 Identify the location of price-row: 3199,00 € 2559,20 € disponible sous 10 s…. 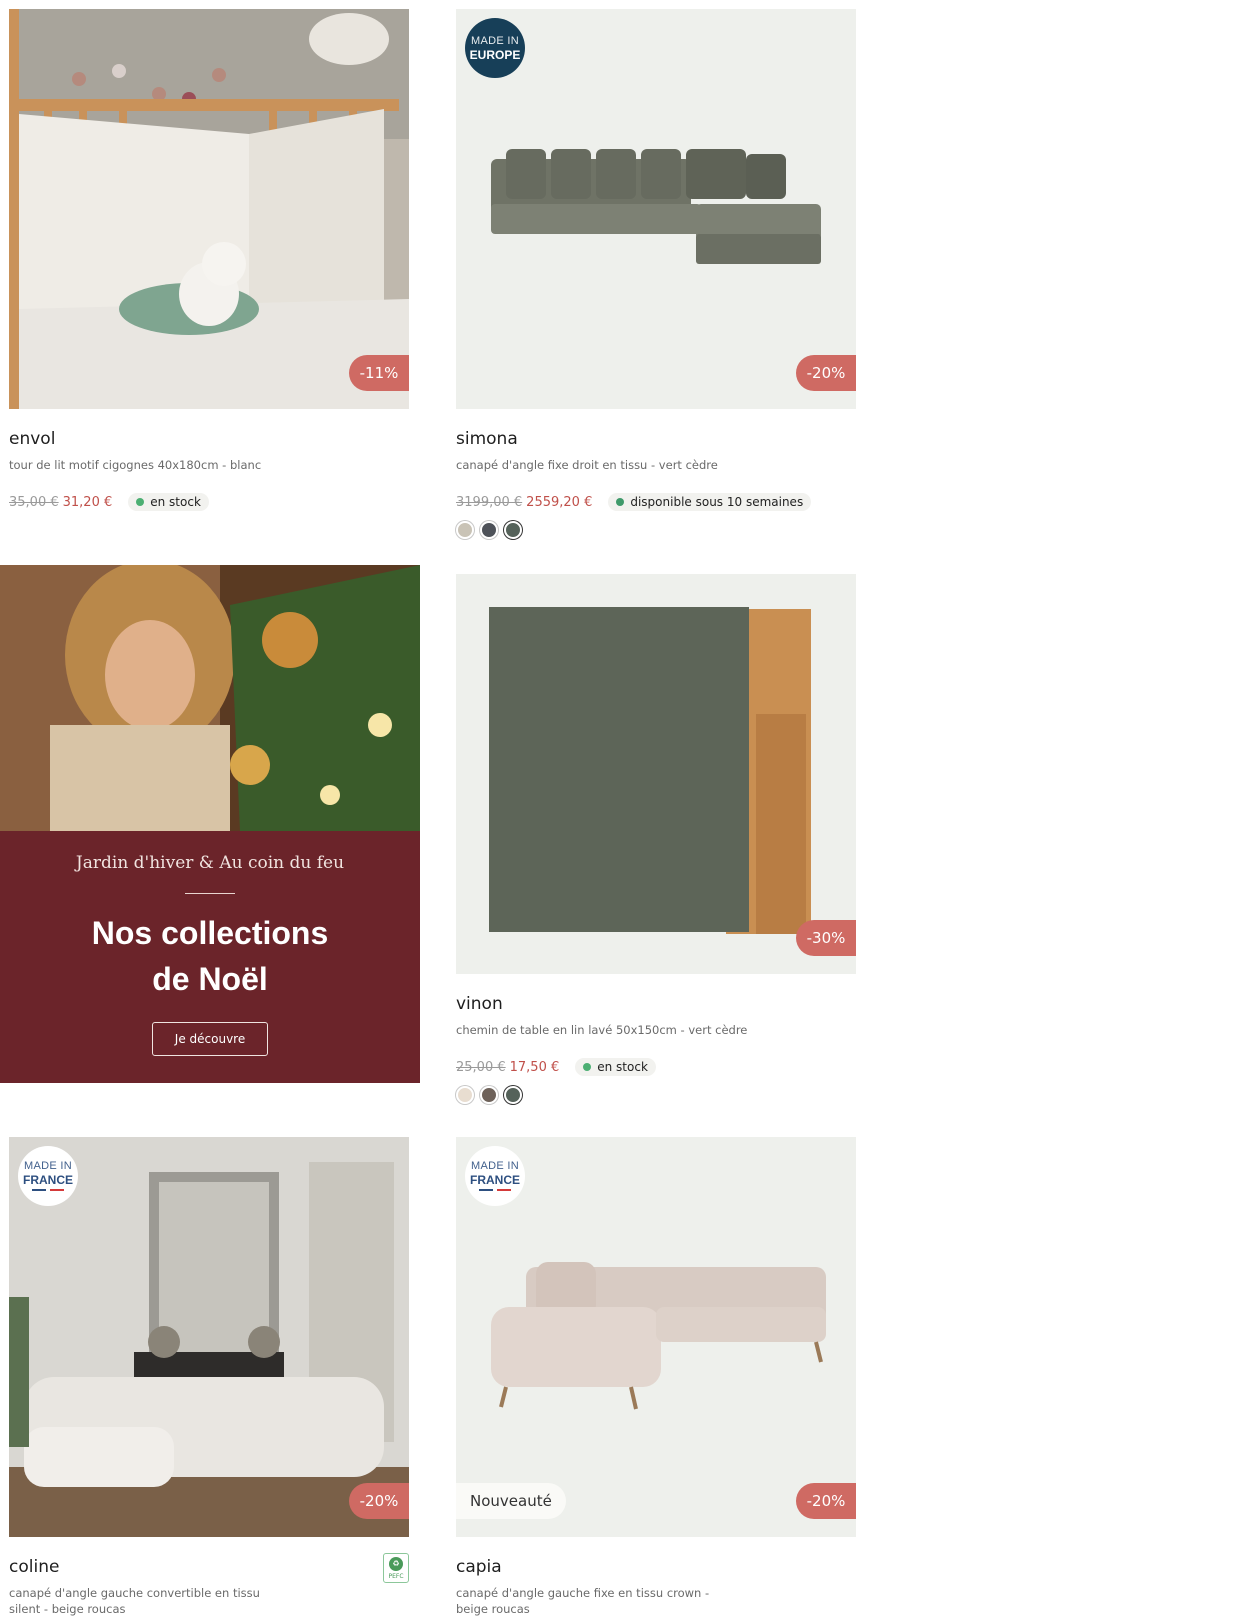
(656, 502).